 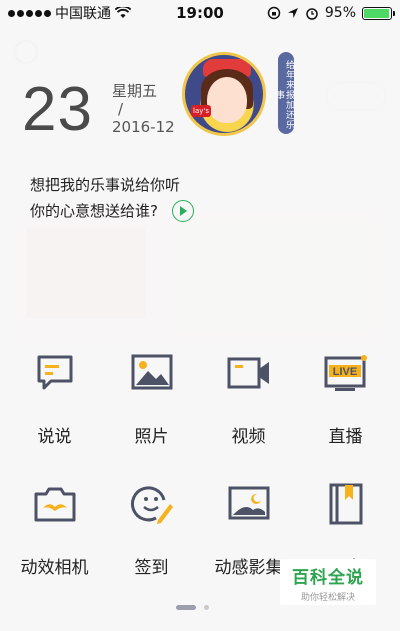 I want to click on svg-text: LIVE, so click(x=344, y=372).